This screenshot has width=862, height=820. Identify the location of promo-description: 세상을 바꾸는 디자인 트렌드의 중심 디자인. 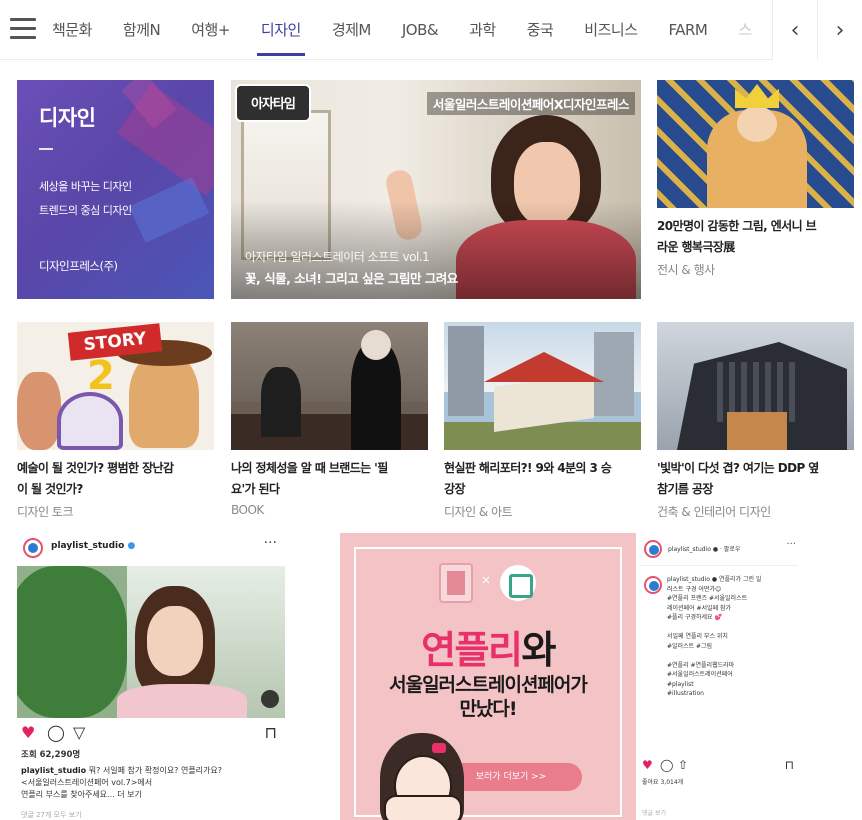
(124, 199).